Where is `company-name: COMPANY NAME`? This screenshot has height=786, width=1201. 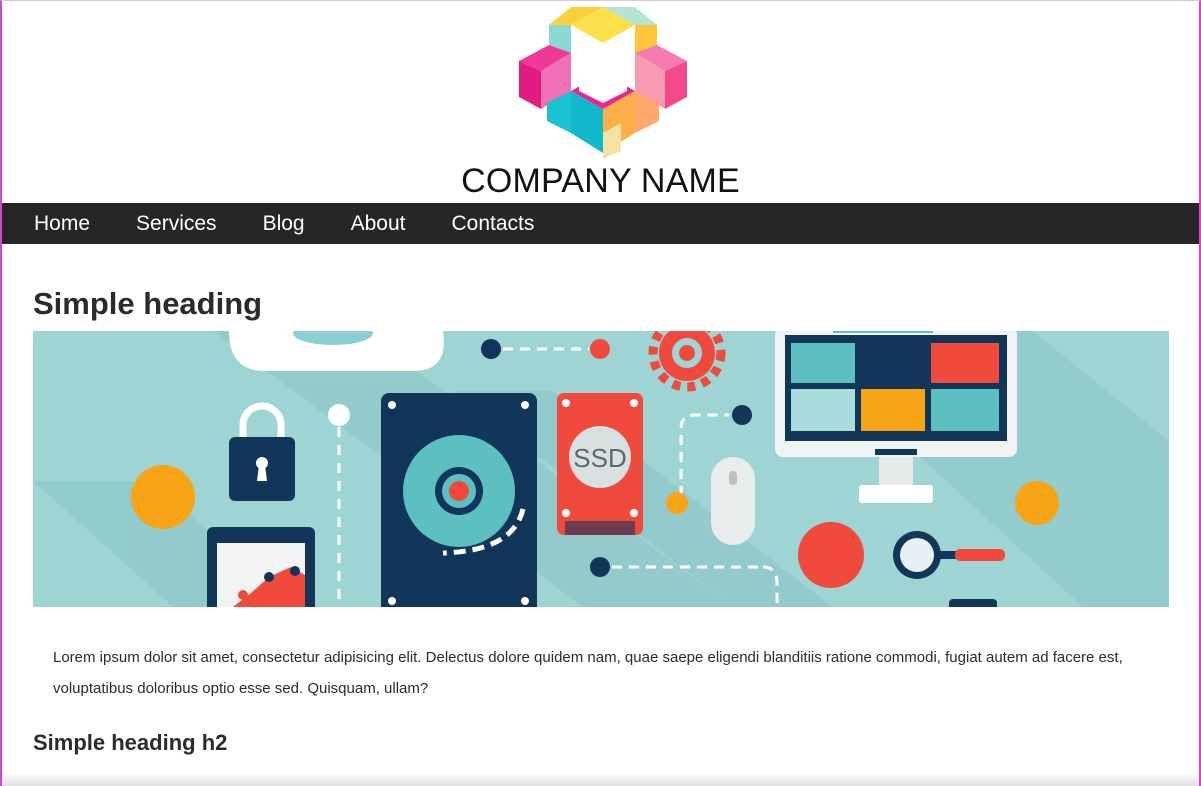 company-name: COMPANY NAME is located at coordinates (600, 181).